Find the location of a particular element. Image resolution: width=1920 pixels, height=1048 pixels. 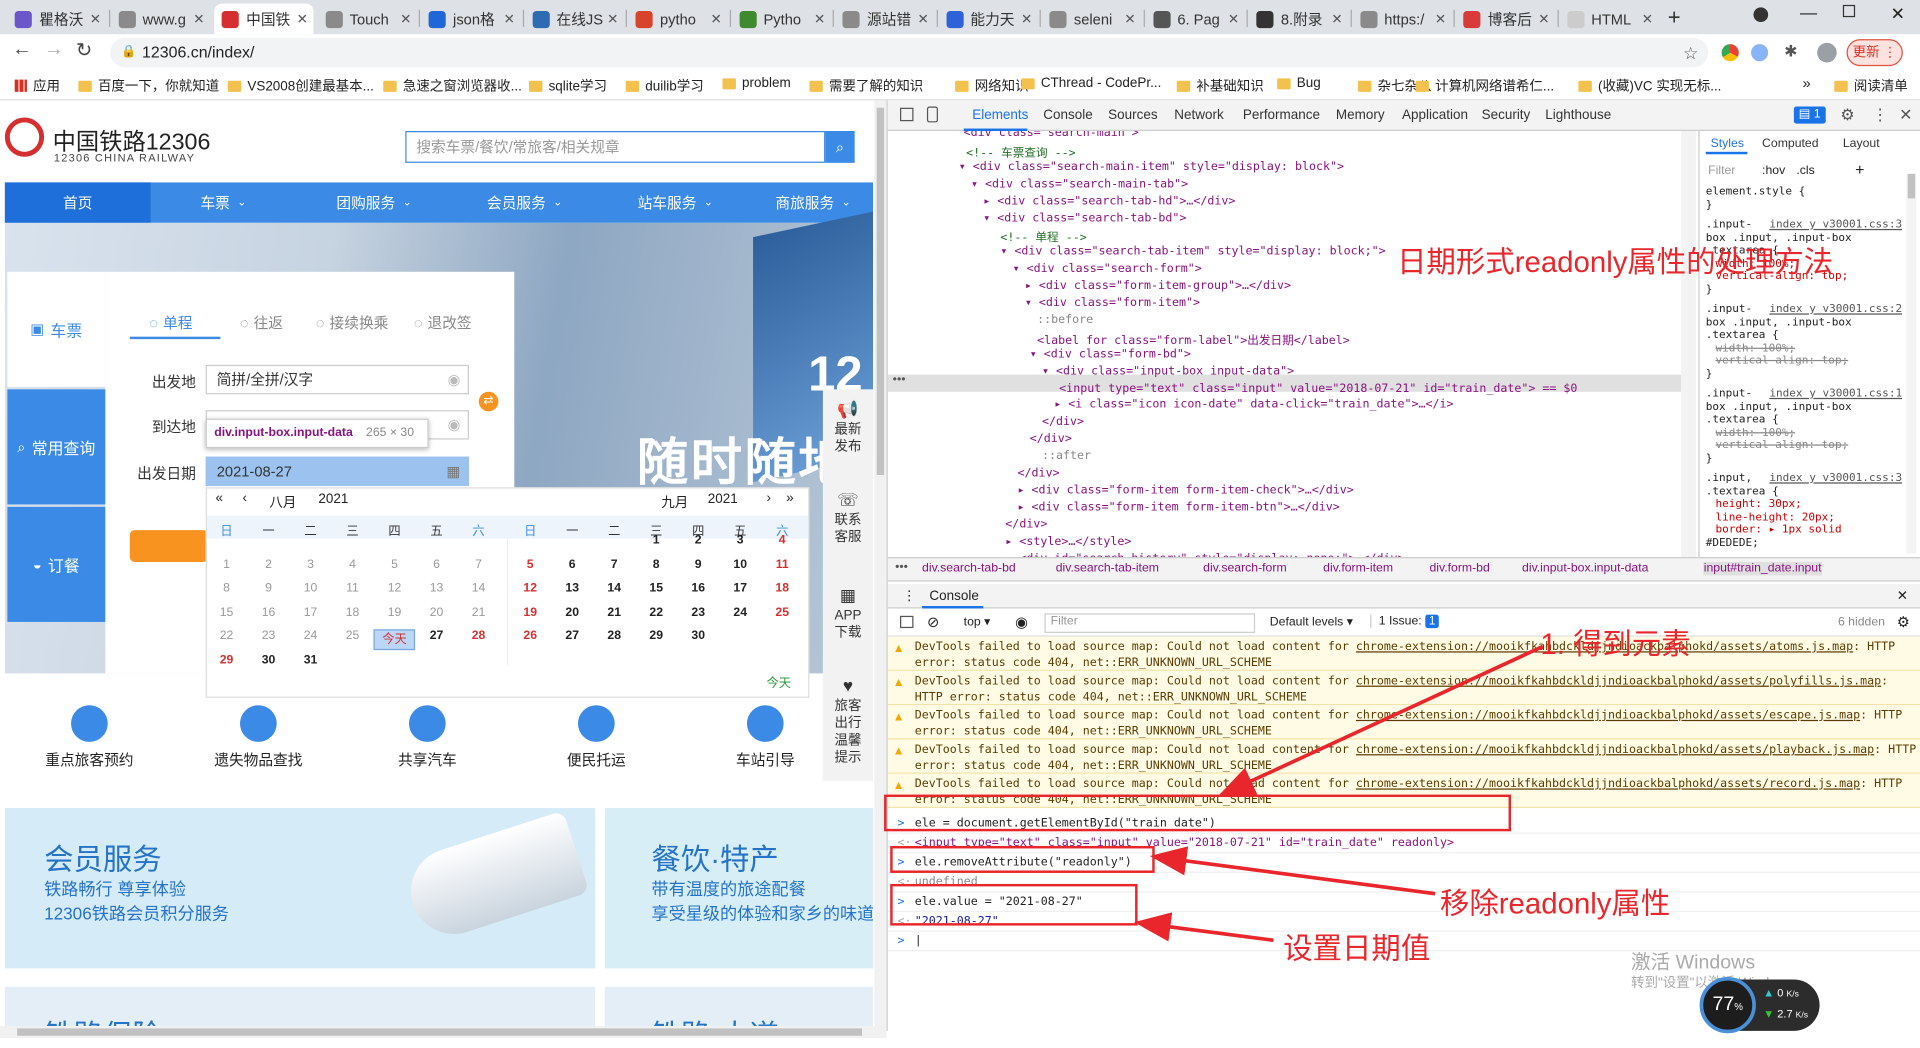

download-speed: ▼ 2.7 K/s is located at coordinates (1786, 1013).